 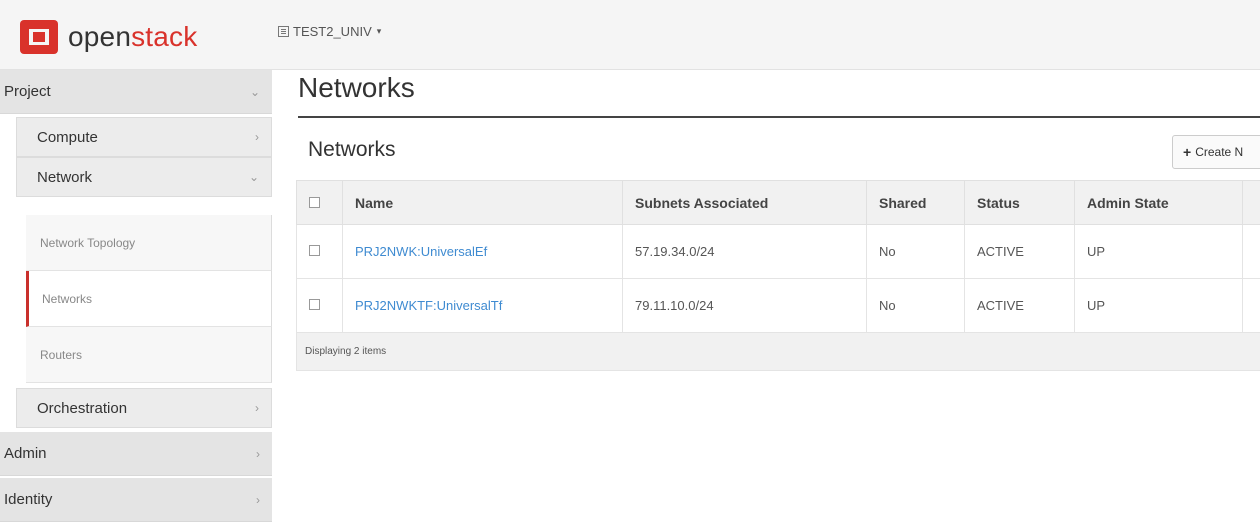 I want to click on column-header-actions, so click(x=1251, y=203).